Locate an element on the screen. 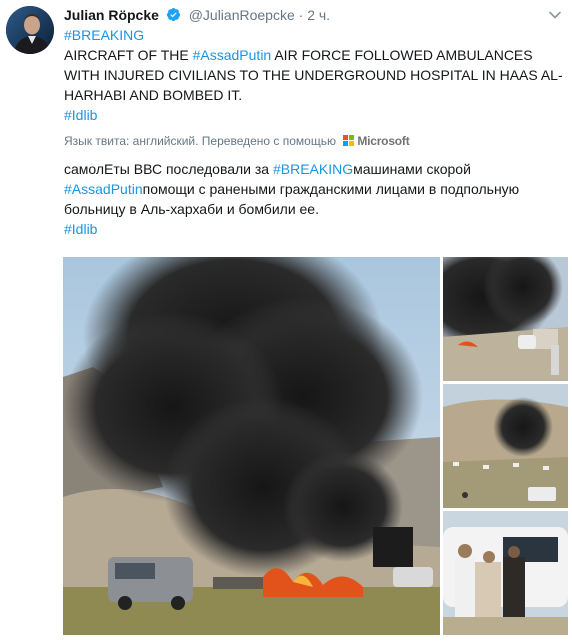 This screenshot has width=572, height=644. author-handle: @JulianRoepcke is located at coordinates (242, 15).